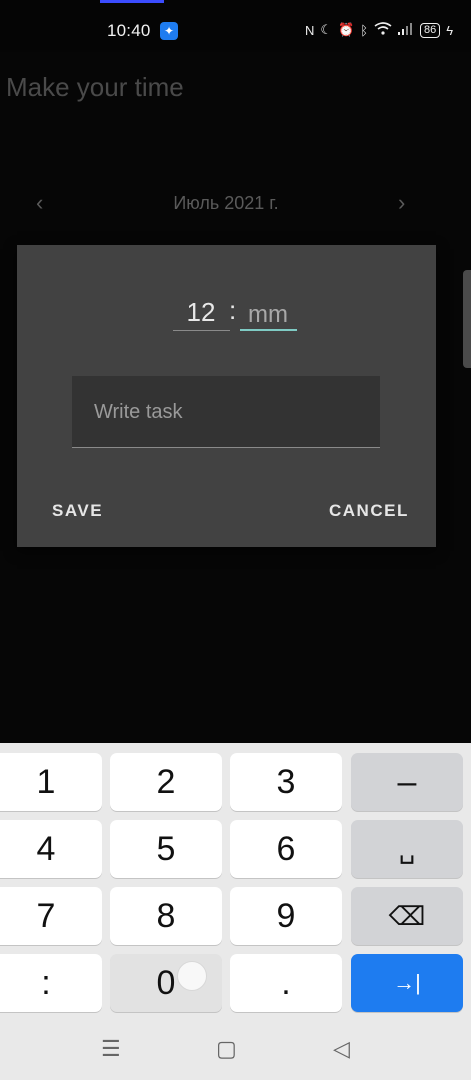  Describe the element at coordinates (326, 29) in the screenshot. I see `moon-icon: ☾` at that location.